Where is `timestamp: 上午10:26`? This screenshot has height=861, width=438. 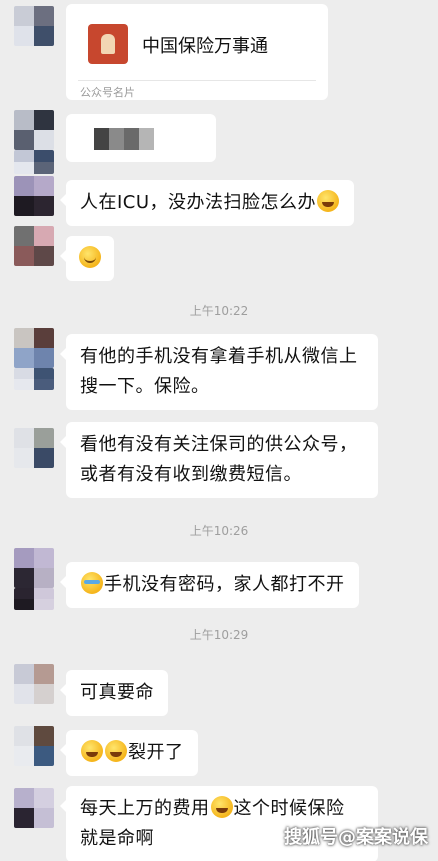 timestamp: 上午10:26 is located at coordinates (219, 531).